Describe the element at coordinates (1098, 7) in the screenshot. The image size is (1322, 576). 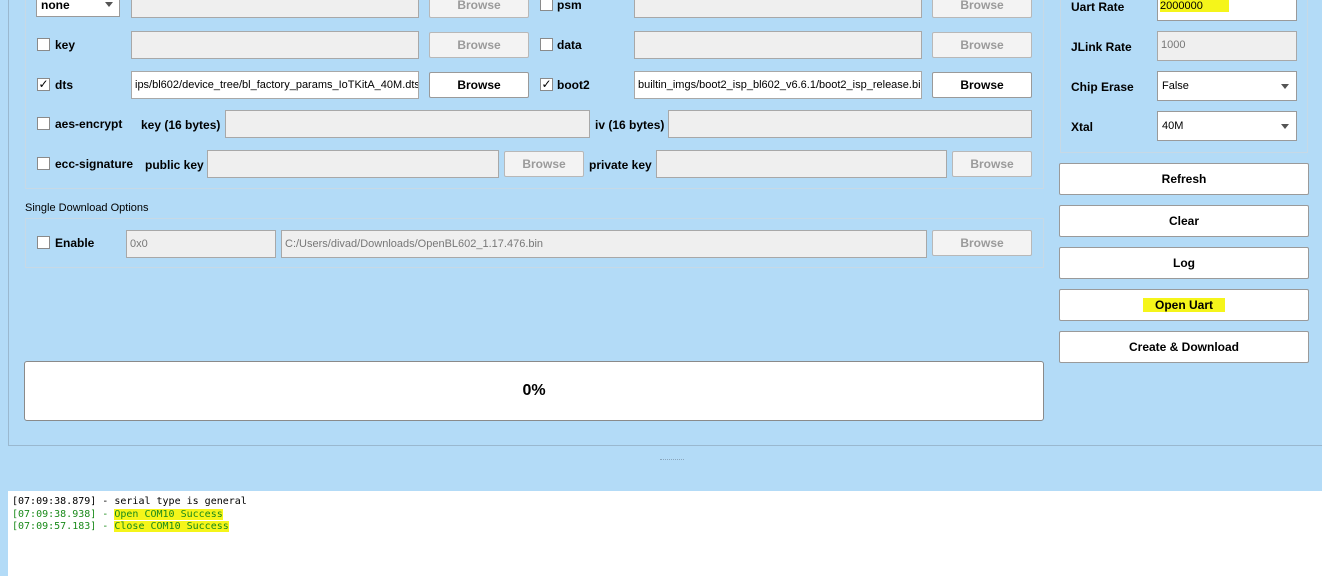
I see `uart-rate-label: Uart Rate` at that location.